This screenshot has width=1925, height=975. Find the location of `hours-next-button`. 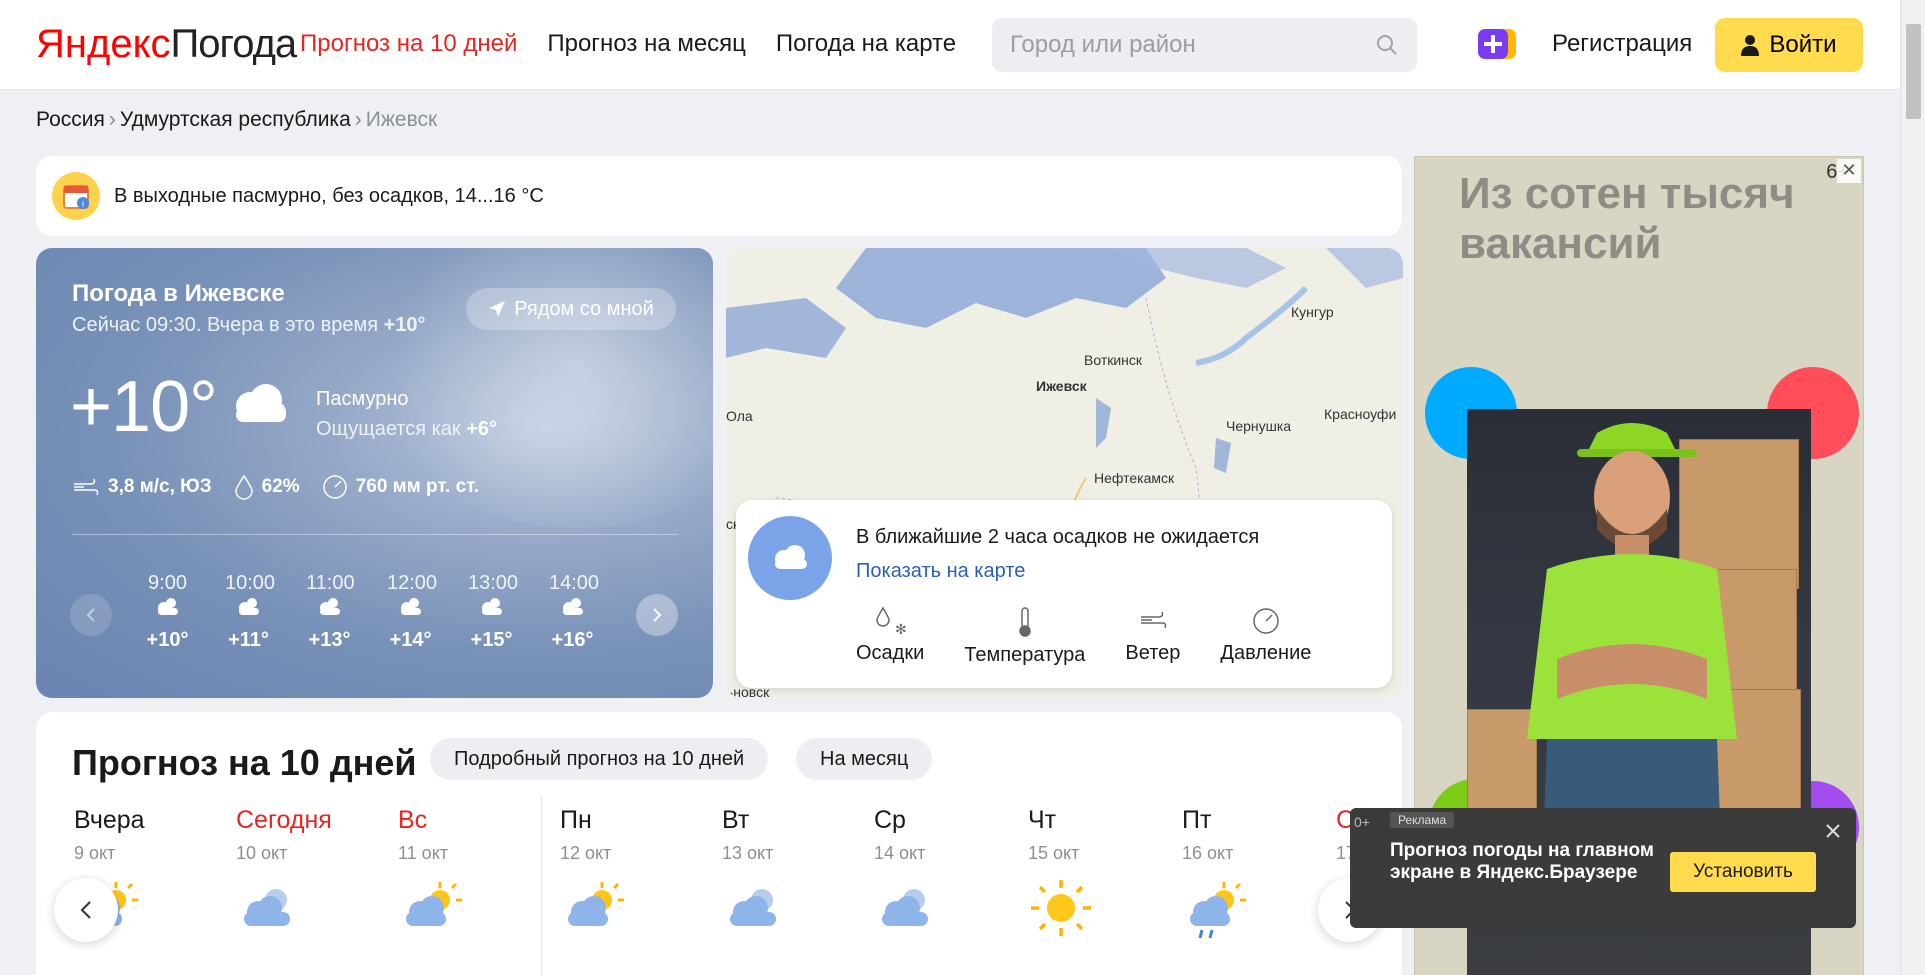

hours-next-button is located at coordinates (657, 615).